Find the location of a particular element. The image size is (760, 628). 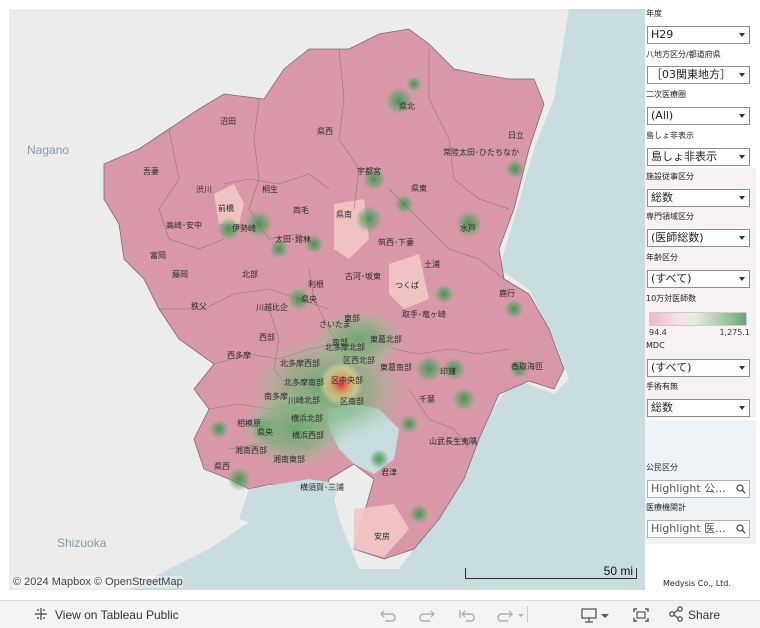

mdc-dropdown: (すべて) is located at coordinates (698, 368).